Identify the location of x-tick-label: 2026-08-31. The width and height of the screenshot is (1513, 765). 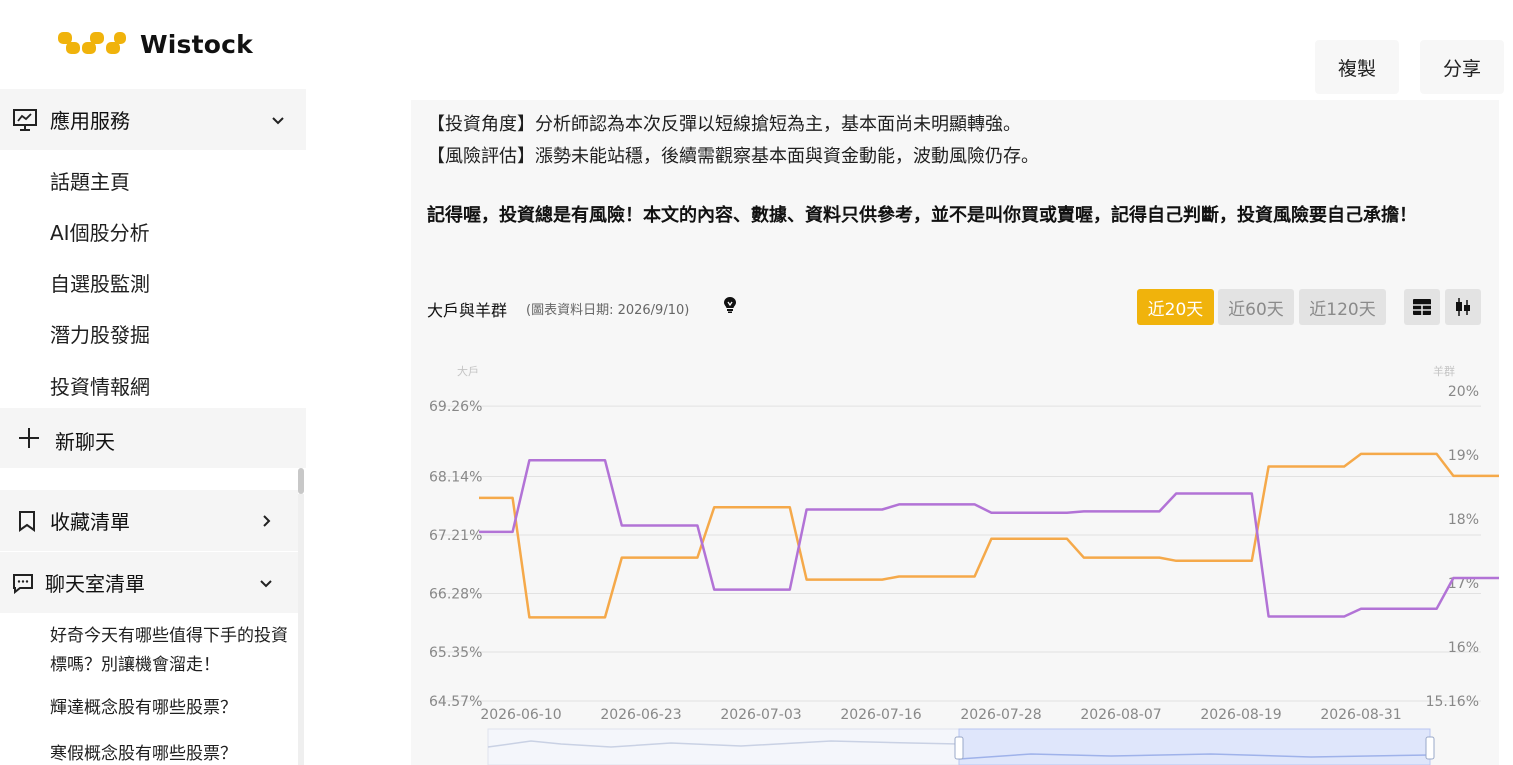
(1360, 715).